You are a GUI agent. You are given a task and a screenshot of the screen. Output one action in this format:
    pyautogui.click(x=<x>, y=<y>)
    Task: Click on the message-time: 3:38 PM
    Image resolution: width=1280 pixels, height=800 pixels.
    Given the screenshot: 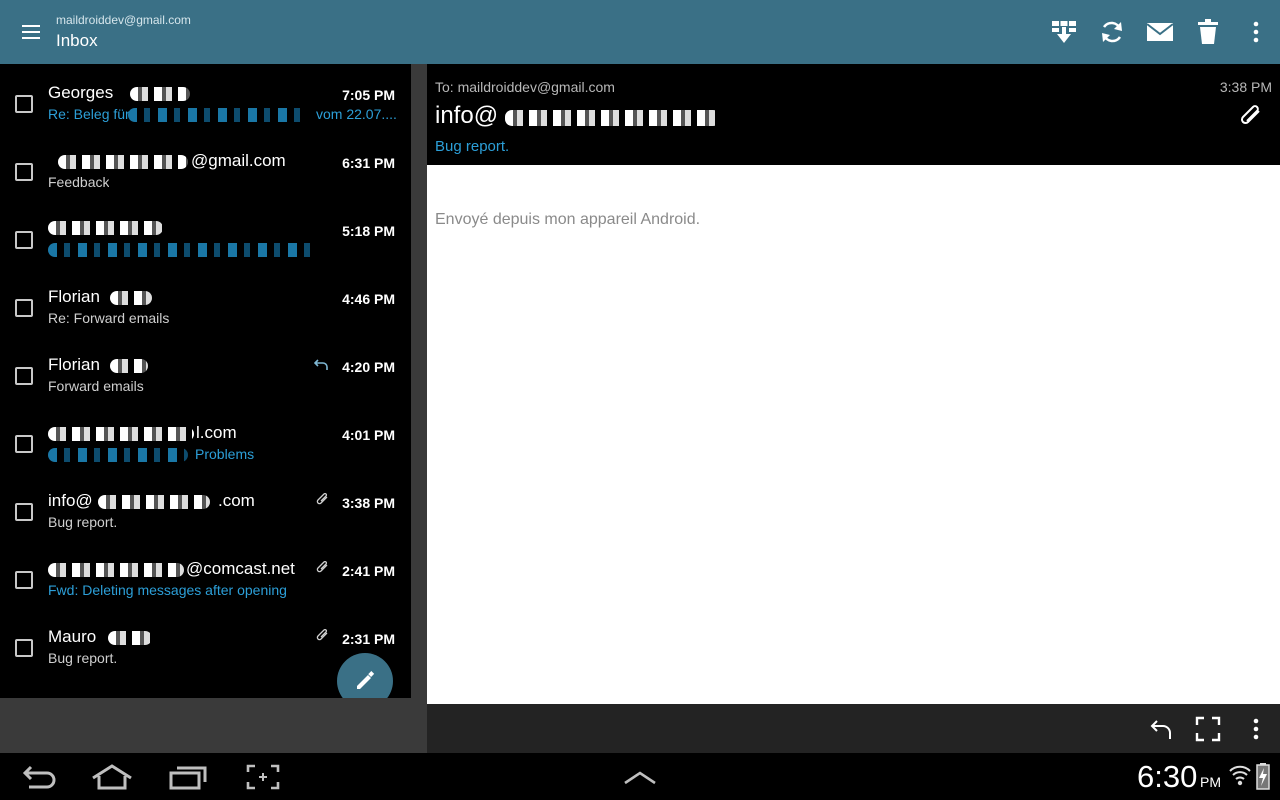 What is the action you would take?
    pyautogui.click(x=1245, y=87)
    